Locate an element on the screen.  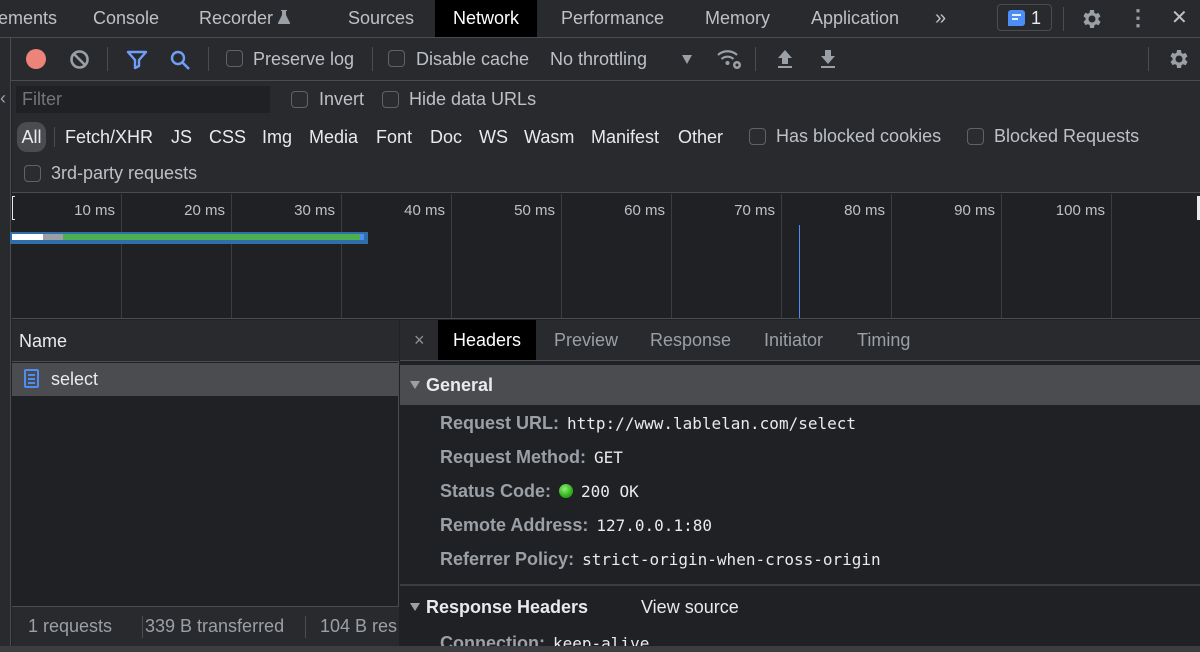
tab-preview: Preview is located at coordinates (586, 340).